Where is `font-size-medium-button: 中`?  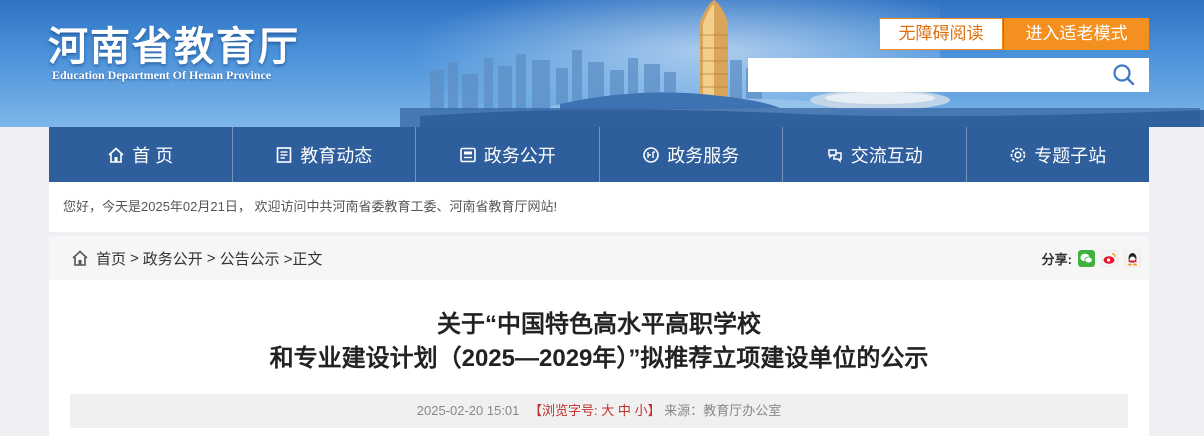 font-size-medium-button: 中 is located at coordinates (624, 410).